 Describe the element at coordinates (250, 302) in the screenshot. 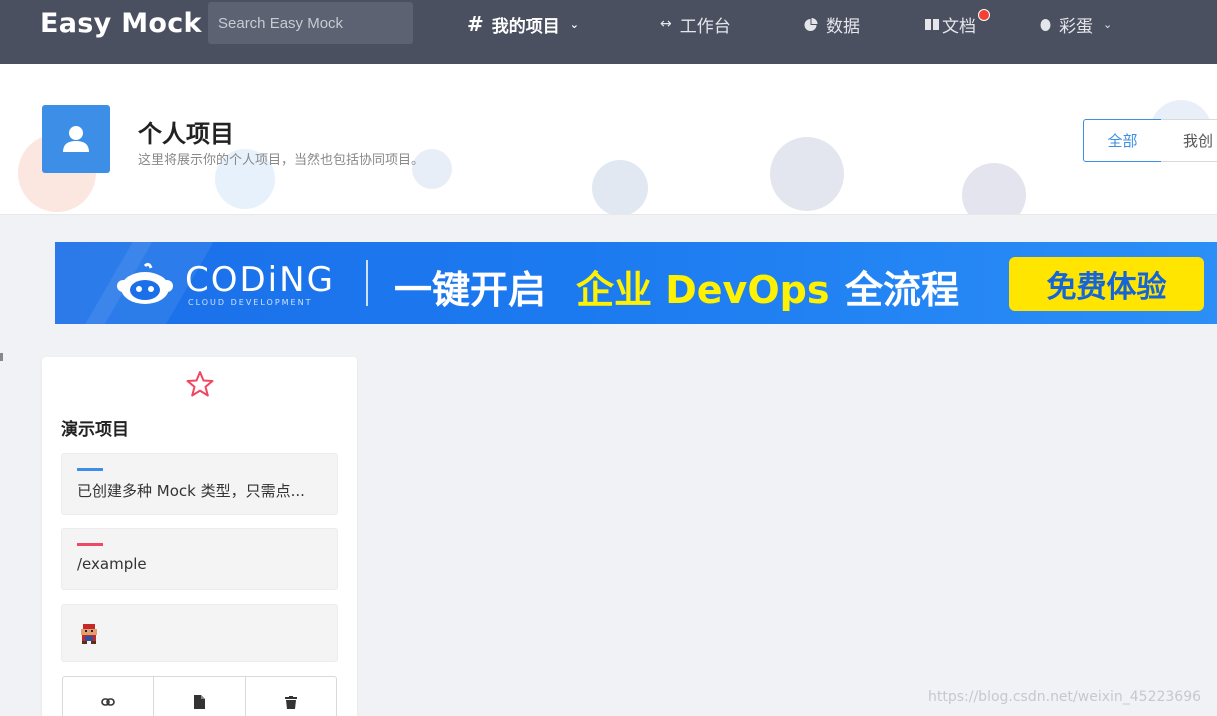

I see `banner-brand-sub: CLOUD DEVELOPMENT` at that location.